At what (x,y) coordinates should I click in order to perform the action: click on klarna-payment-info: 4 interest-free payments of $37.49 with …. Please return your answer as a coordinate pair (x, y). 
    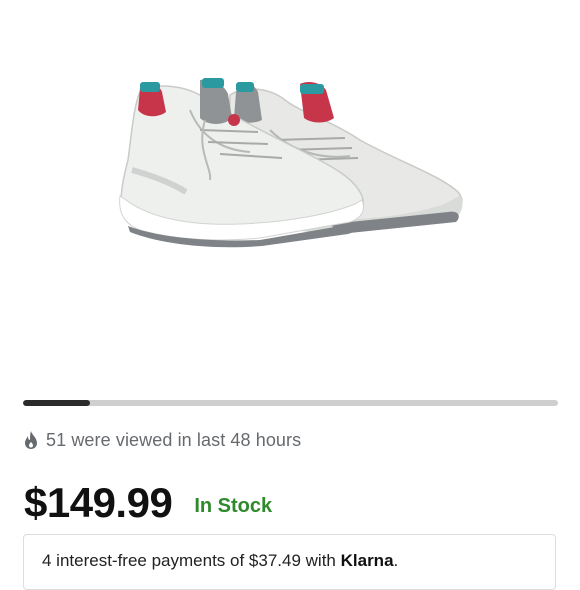
    Looking at the image, I should click on (289, 562).